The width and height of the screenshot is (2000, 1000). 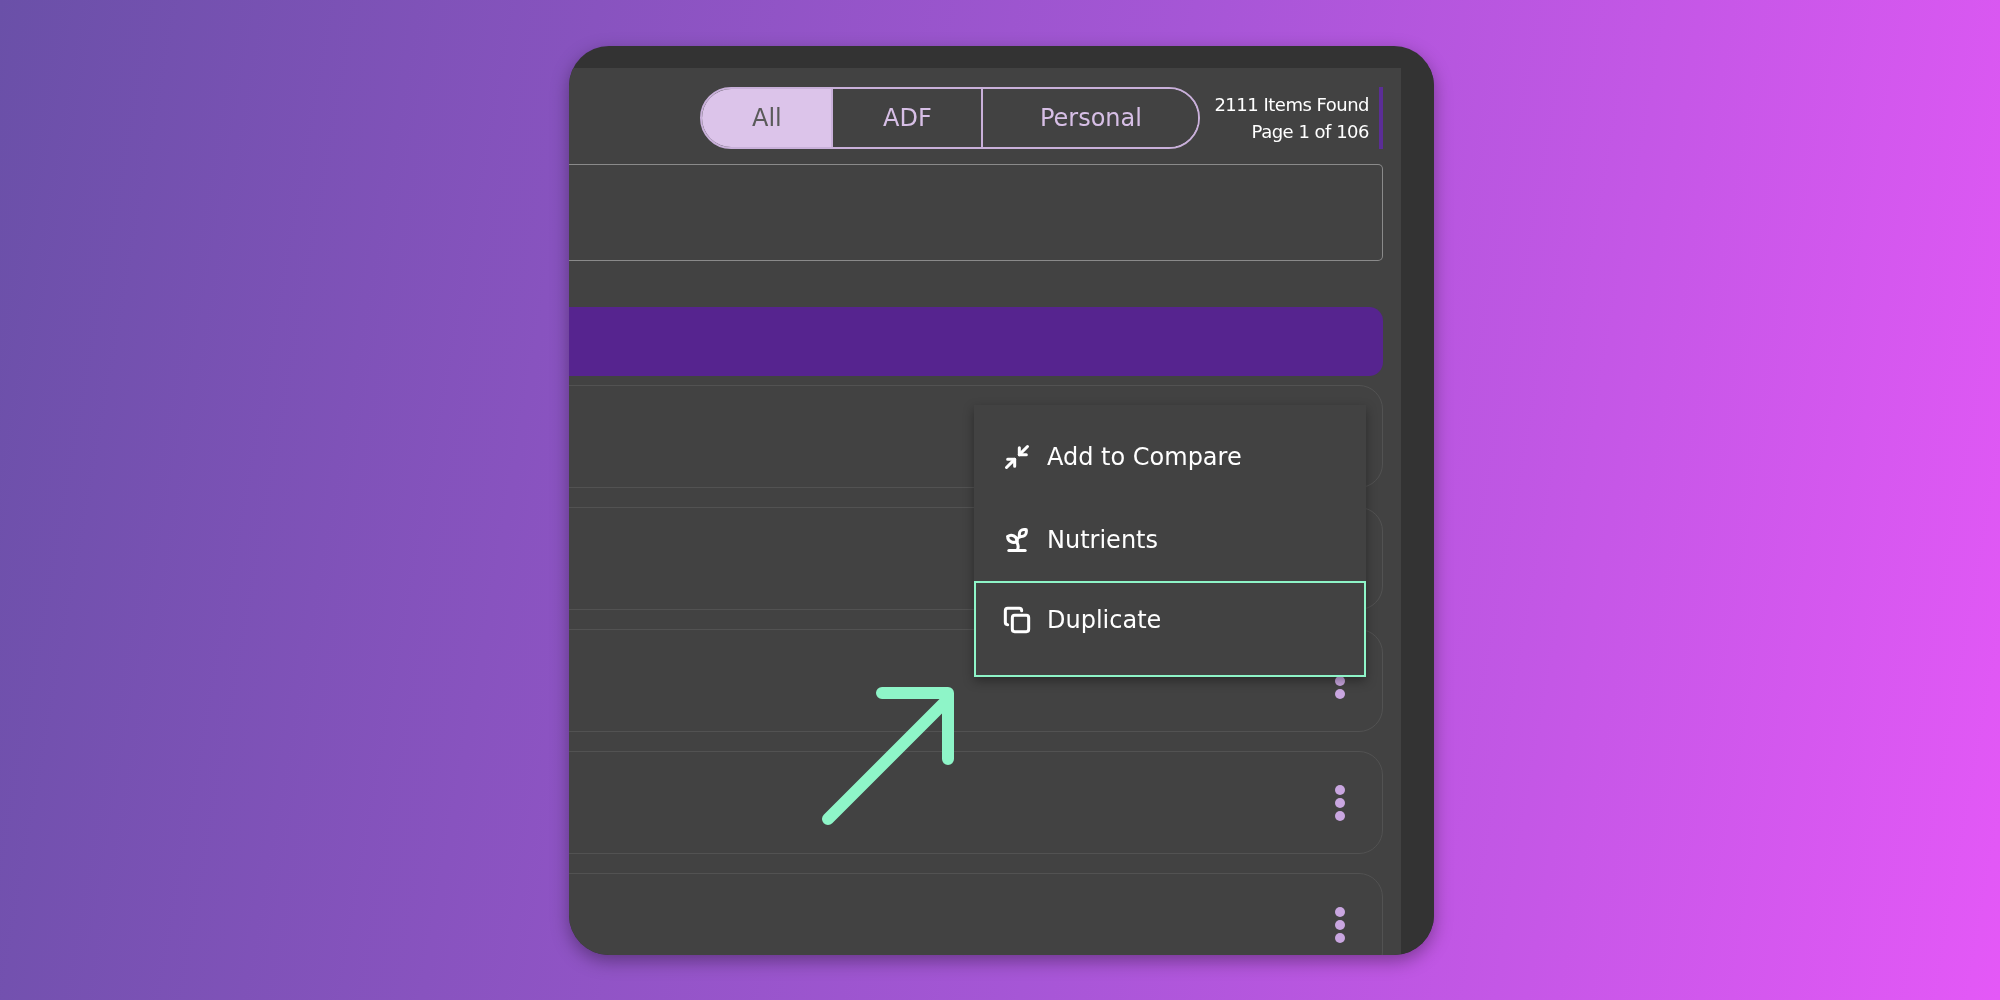 I want to click on menu-item: Add to Compare, so click(x=1170, y=456).